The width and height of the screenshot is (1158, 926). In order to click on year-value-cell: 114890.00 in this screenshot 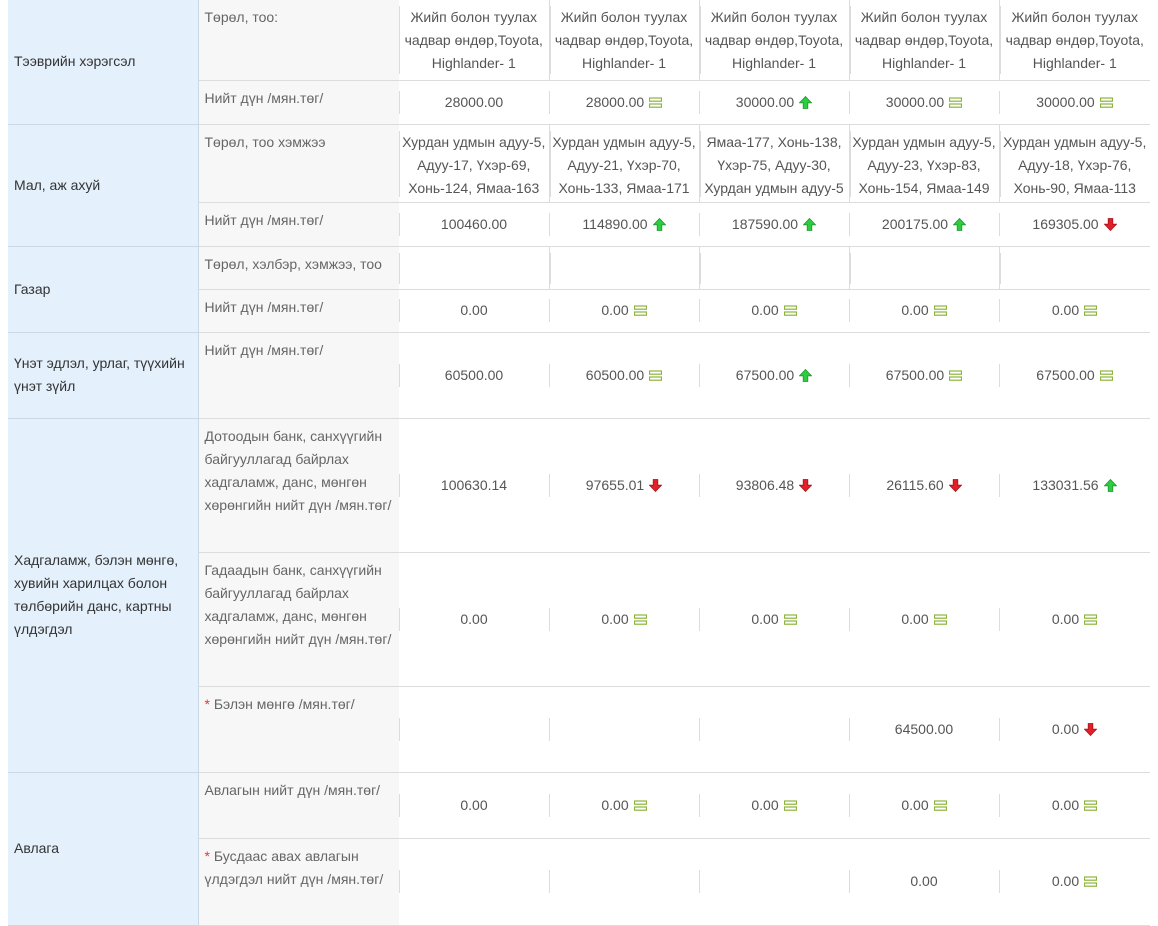, I will do `click(624, 224)`.